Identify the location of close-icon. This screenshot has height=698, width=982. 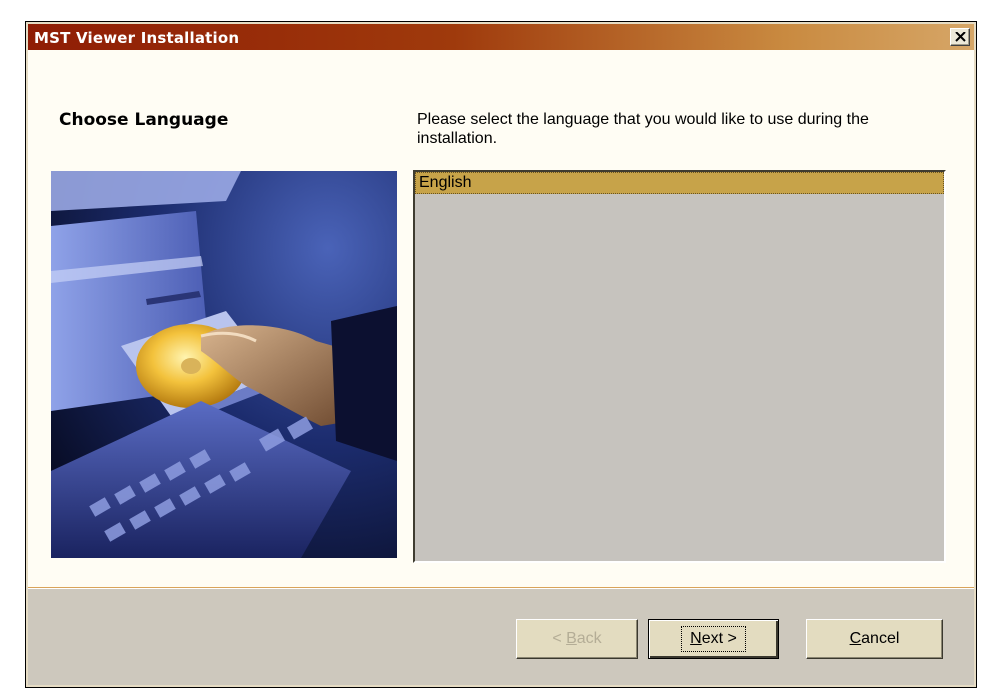
(960, 37).